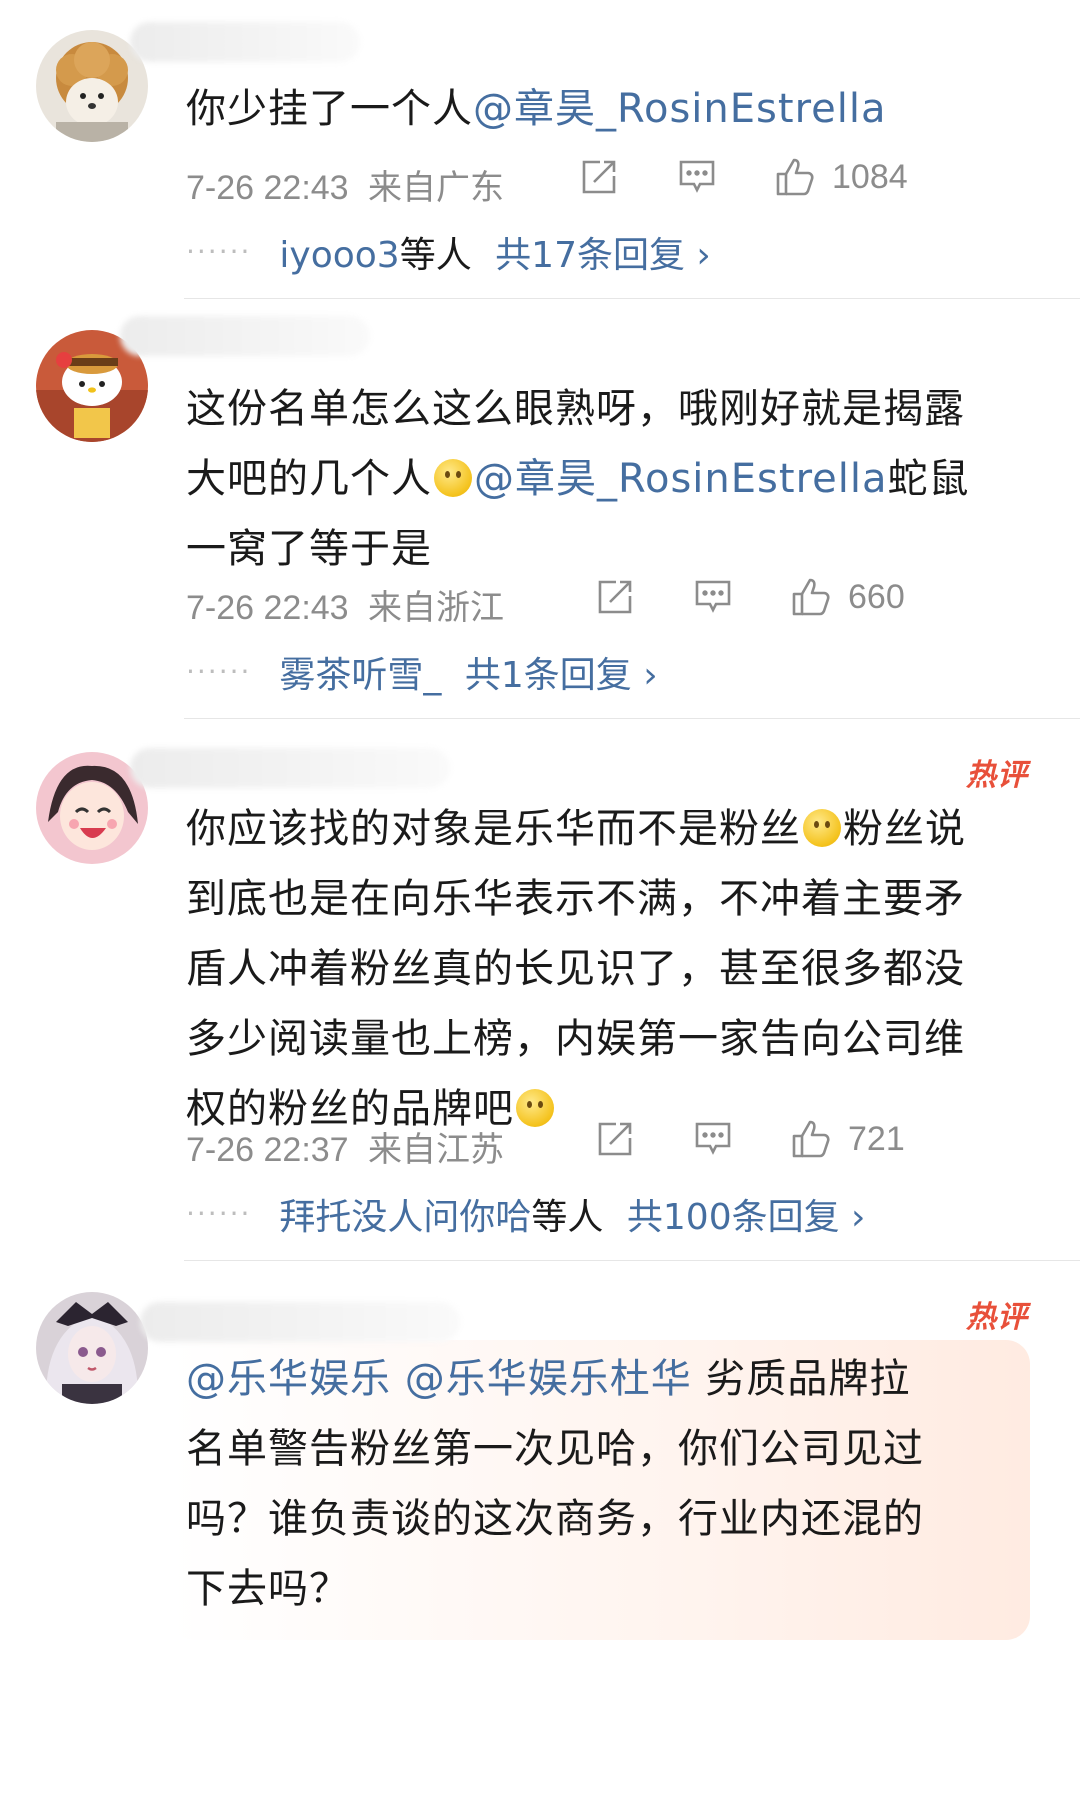 The width and height of the screenshot is (1080, 1818). I want to click on reply-users: 拜托没人问你哈, so click(405, 1217).